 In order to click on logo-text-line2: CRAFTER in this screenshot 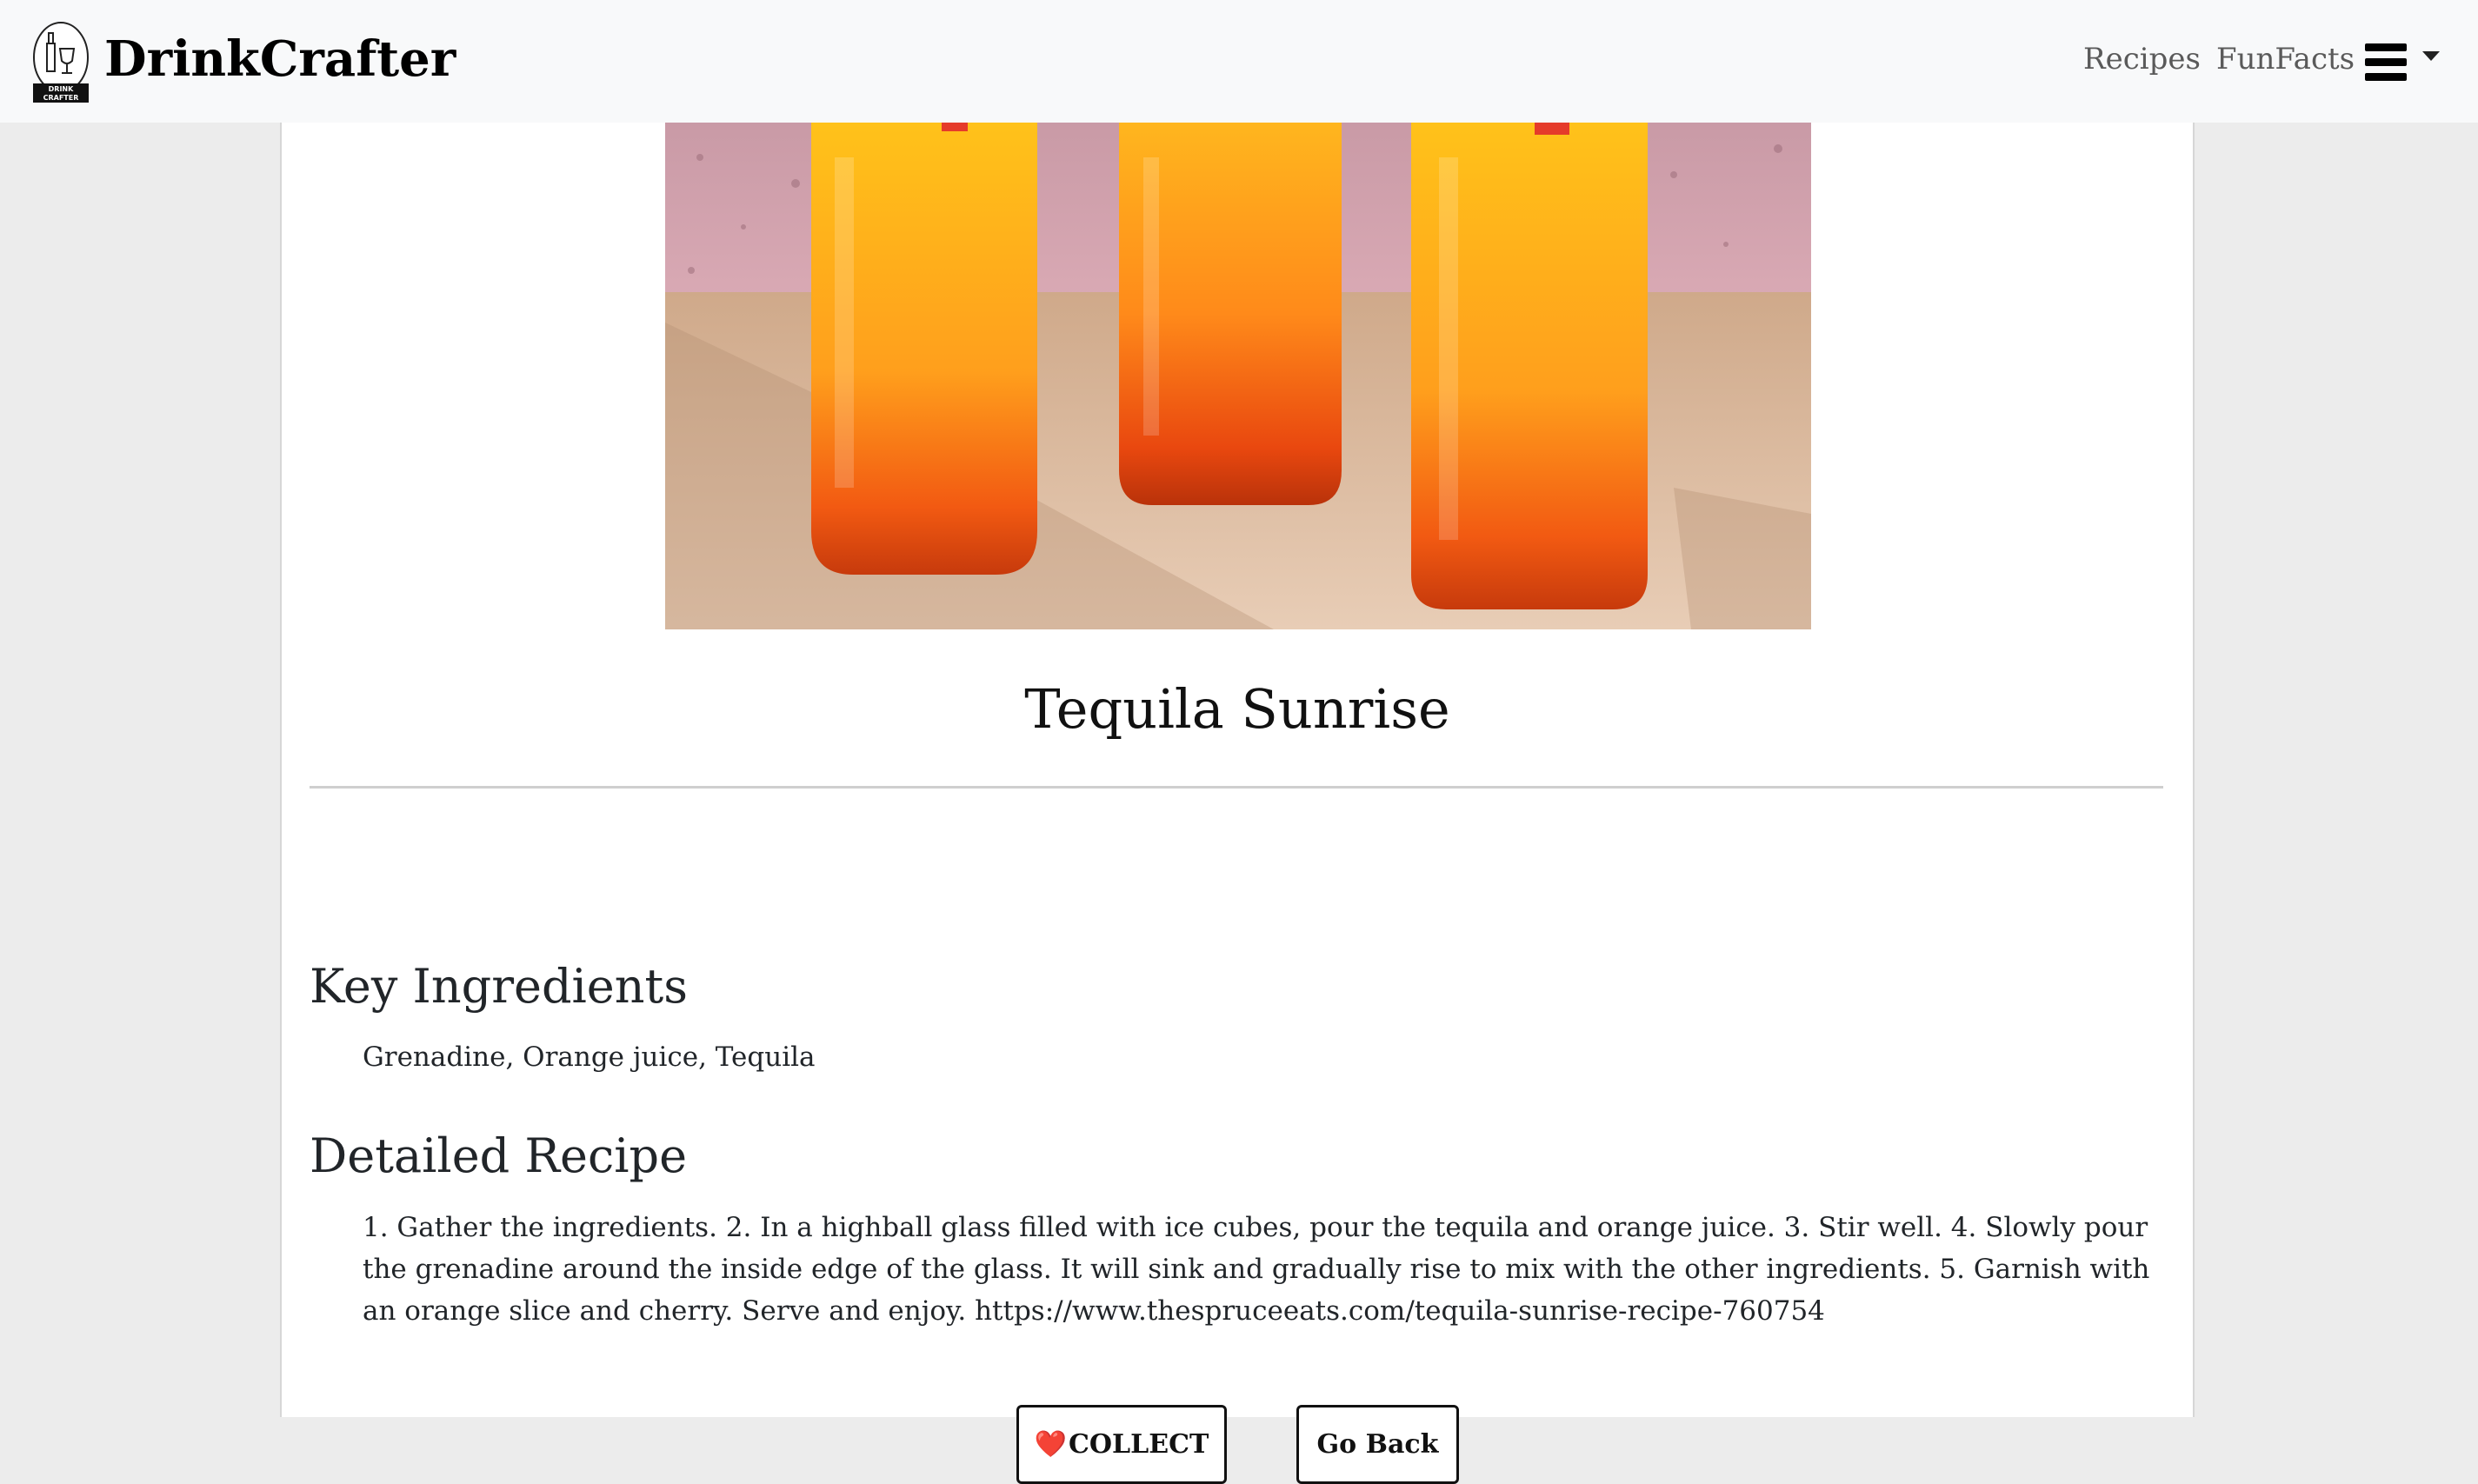, I will do `click(61, 98)`.